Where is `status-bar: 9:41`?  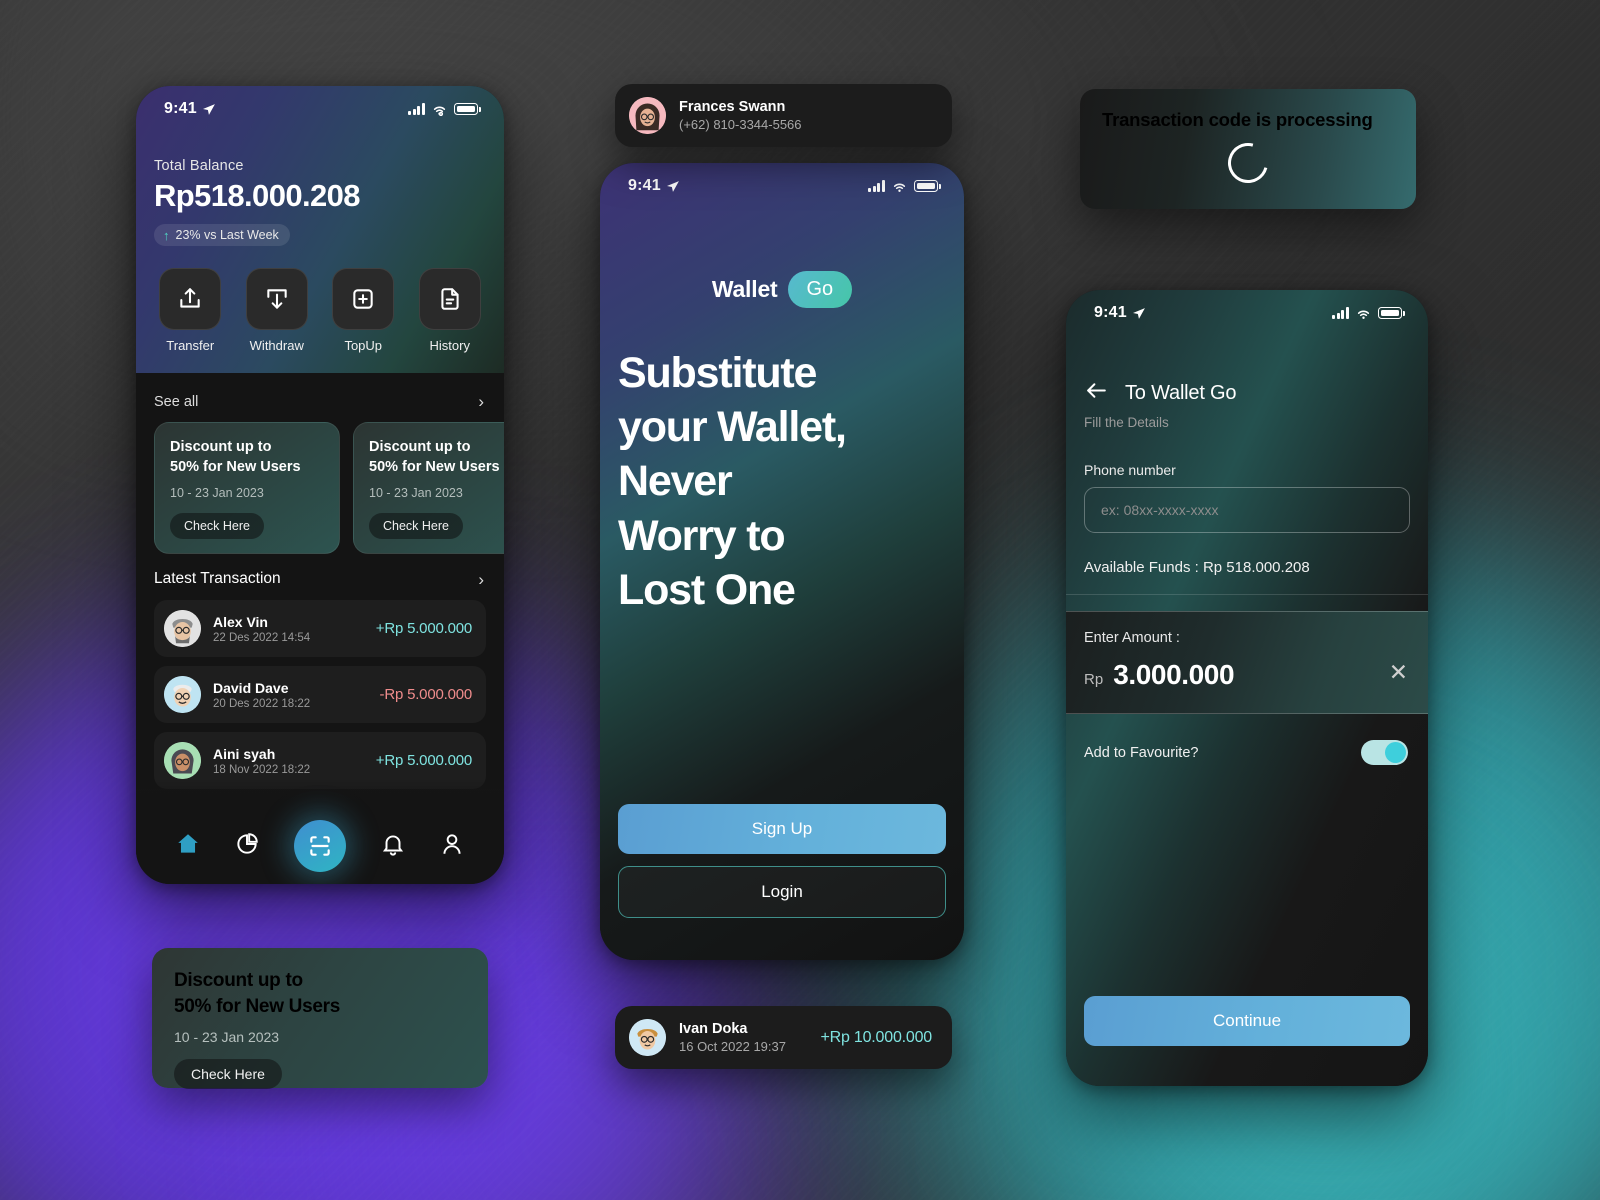 status-bar: 9:41 is located at coordinates (782, 186).